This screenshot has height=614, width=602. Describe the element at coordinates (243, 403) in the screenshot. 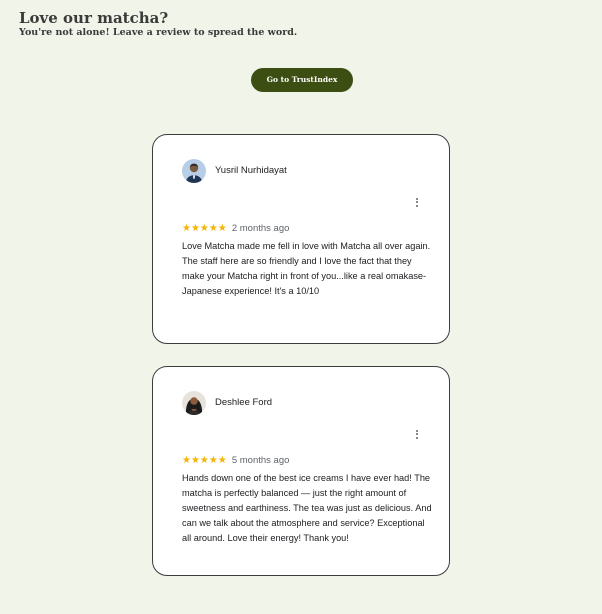

I see `review-author: Deshlee Ford` at that location.